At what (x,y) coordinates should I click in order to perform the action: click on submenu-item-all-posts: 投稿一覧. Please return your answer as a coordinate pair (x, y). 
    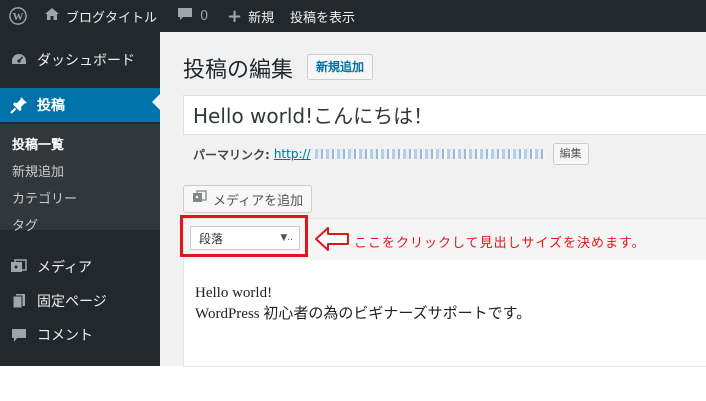
    Looking at the image, I should click on (38, 143).